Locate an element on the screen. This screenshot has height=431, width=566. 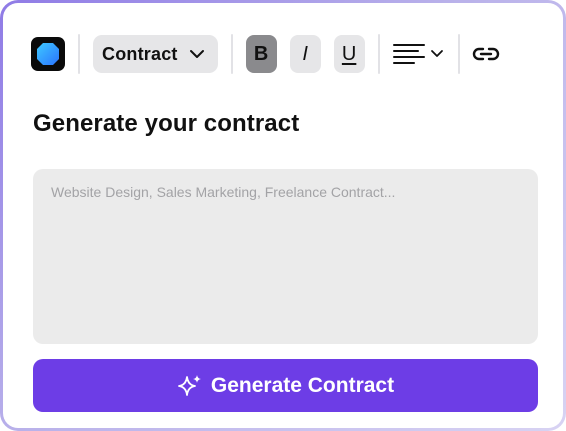
sparkle-icon is located at coordinates (189, 385).